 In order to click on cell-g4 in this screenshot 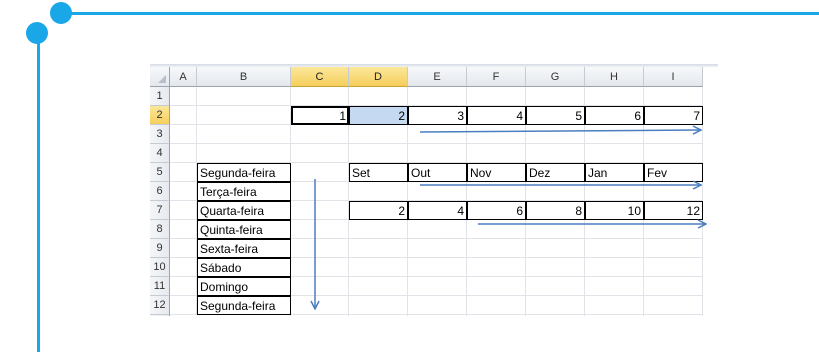, I will do `click(555, 153)`.